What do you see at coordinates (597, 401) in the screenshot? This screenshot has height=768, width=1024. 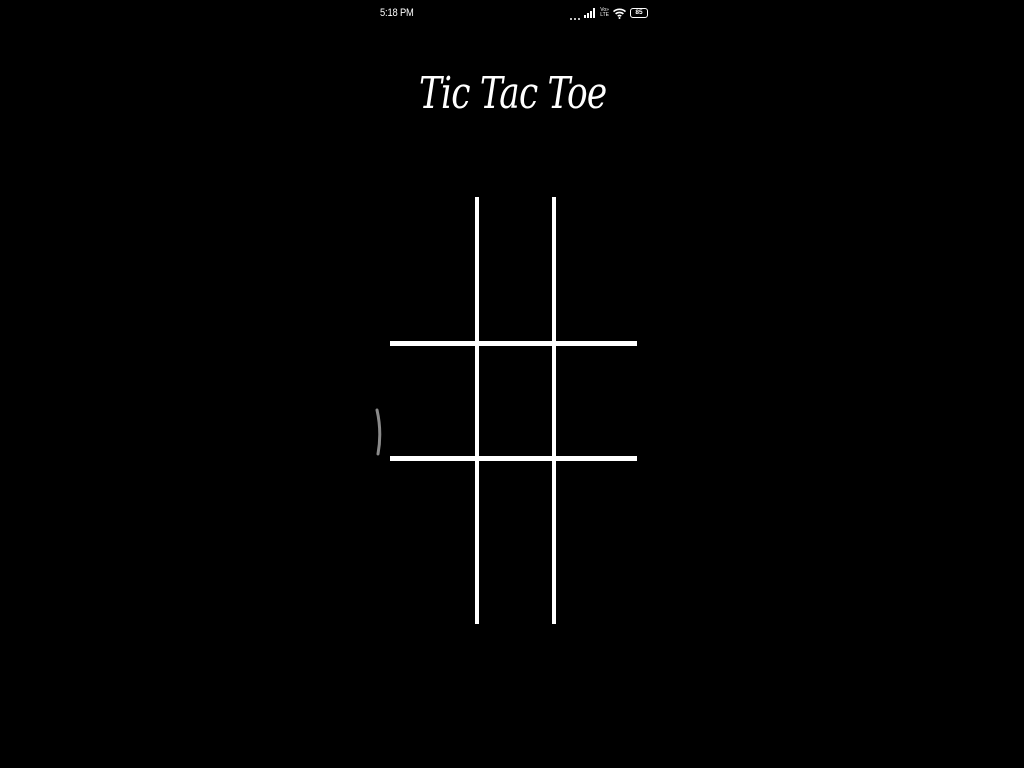 I see `board-cell-r2c3` at bounding box center [597, 401].